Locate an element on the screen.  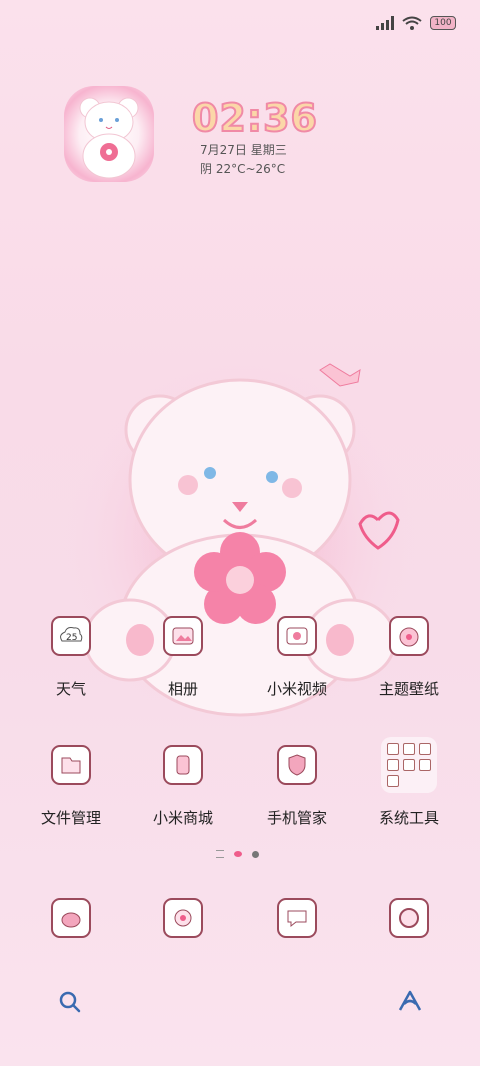
phone-icon is located at coordinates (71, 918).